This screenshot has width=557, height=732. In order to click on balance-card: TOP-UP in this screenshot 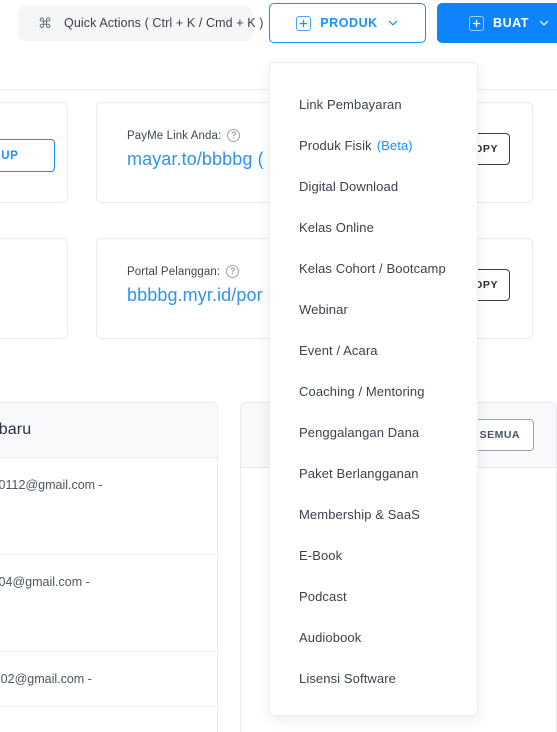, I will do `click(34, 152)`.